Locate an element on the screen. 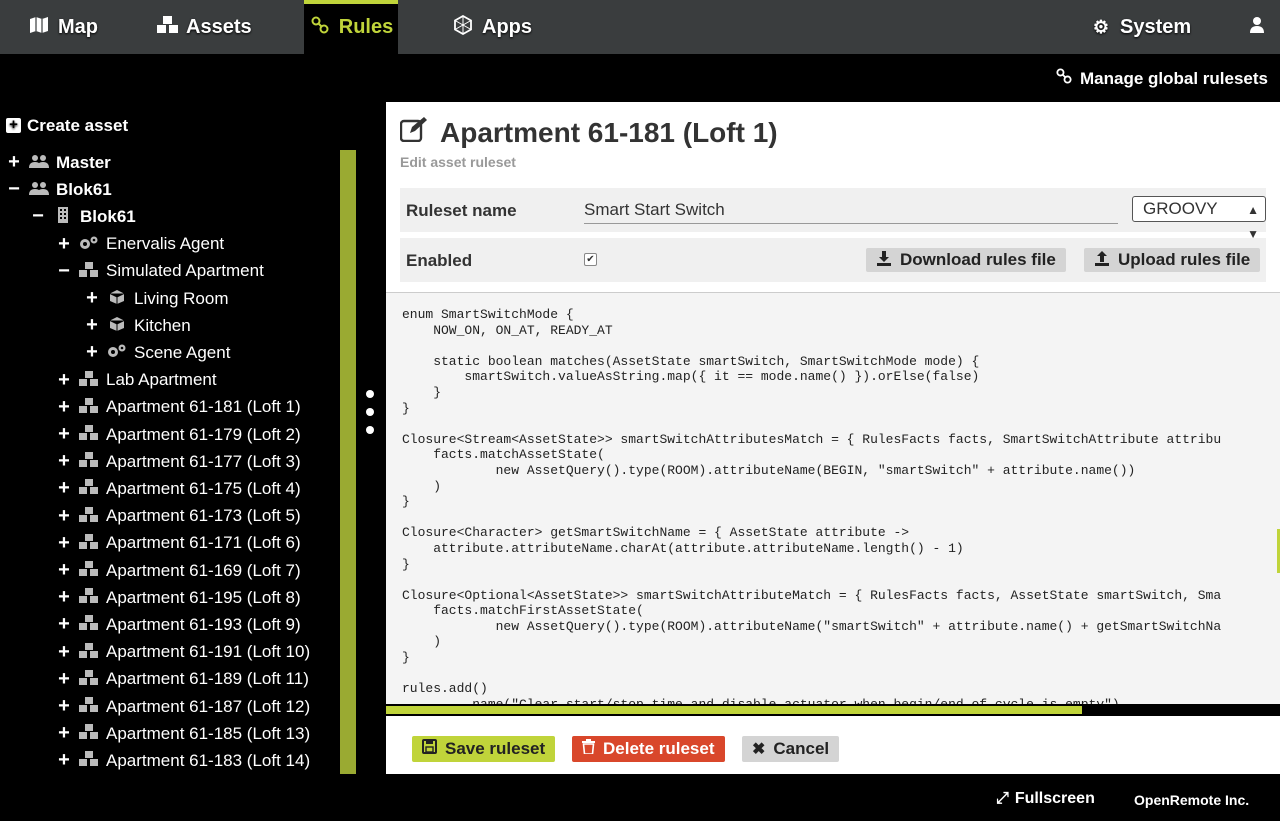 Image resolution: width=1280 pixels, height=821 pixels. language-select-value: GROOVY is located at coordinates (1180, 208).